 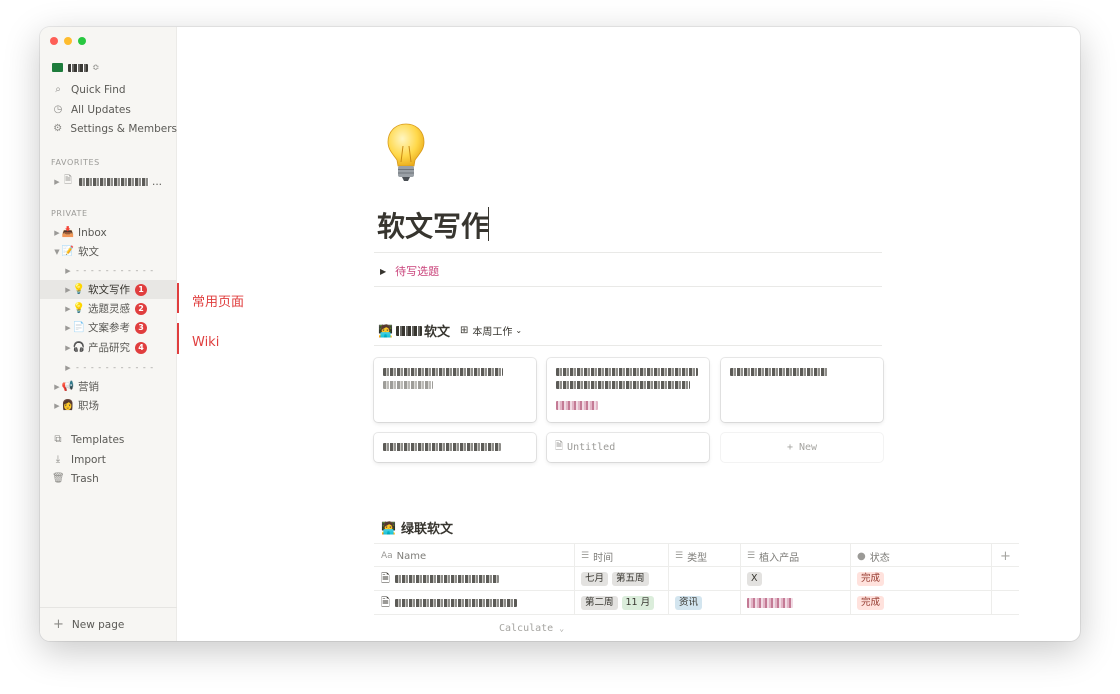 I want to click on list-property-icon: ☰, so click(x=679, y=556).